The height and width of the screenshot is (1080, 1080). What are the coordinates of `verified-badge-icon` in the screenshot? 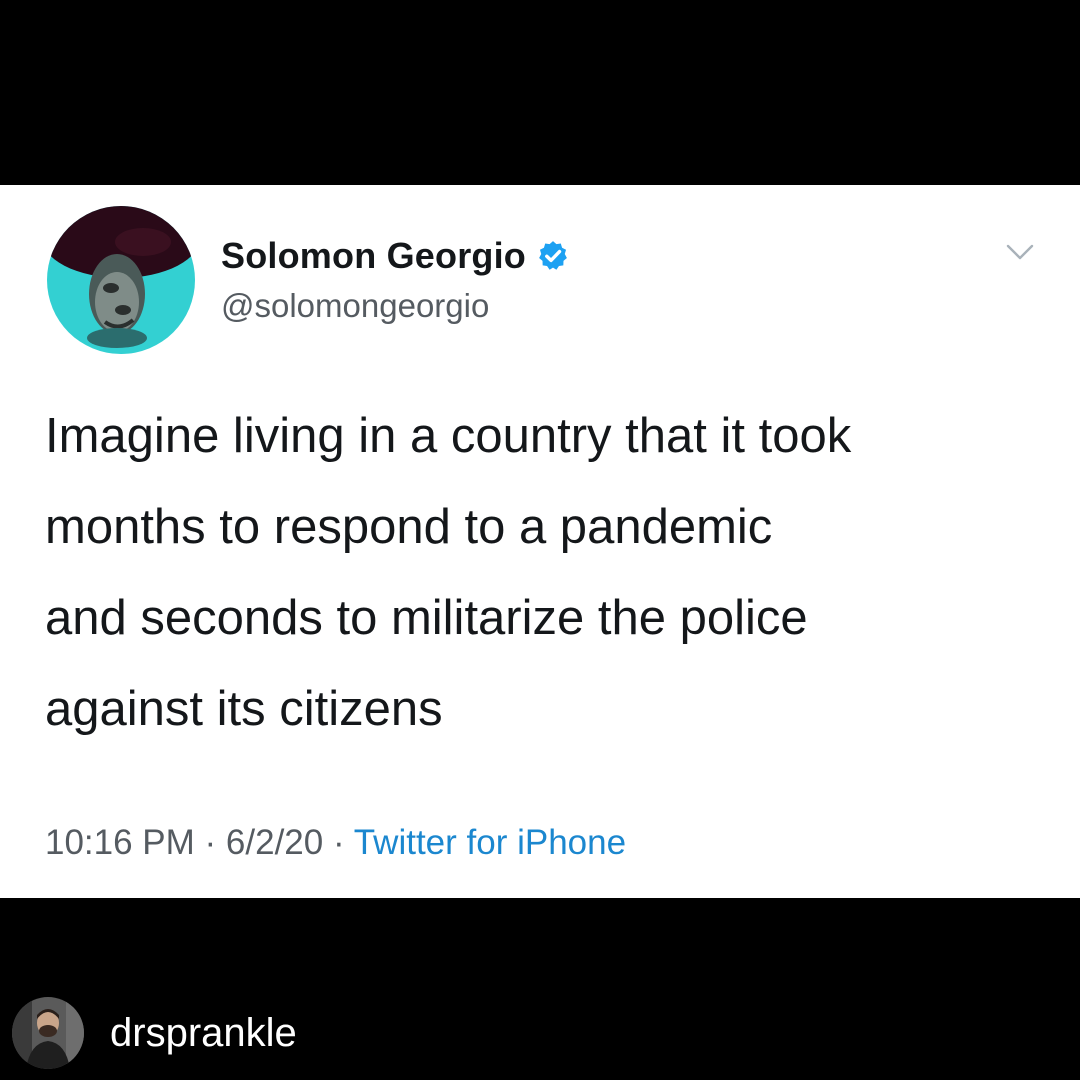 It's located at (553, 256).